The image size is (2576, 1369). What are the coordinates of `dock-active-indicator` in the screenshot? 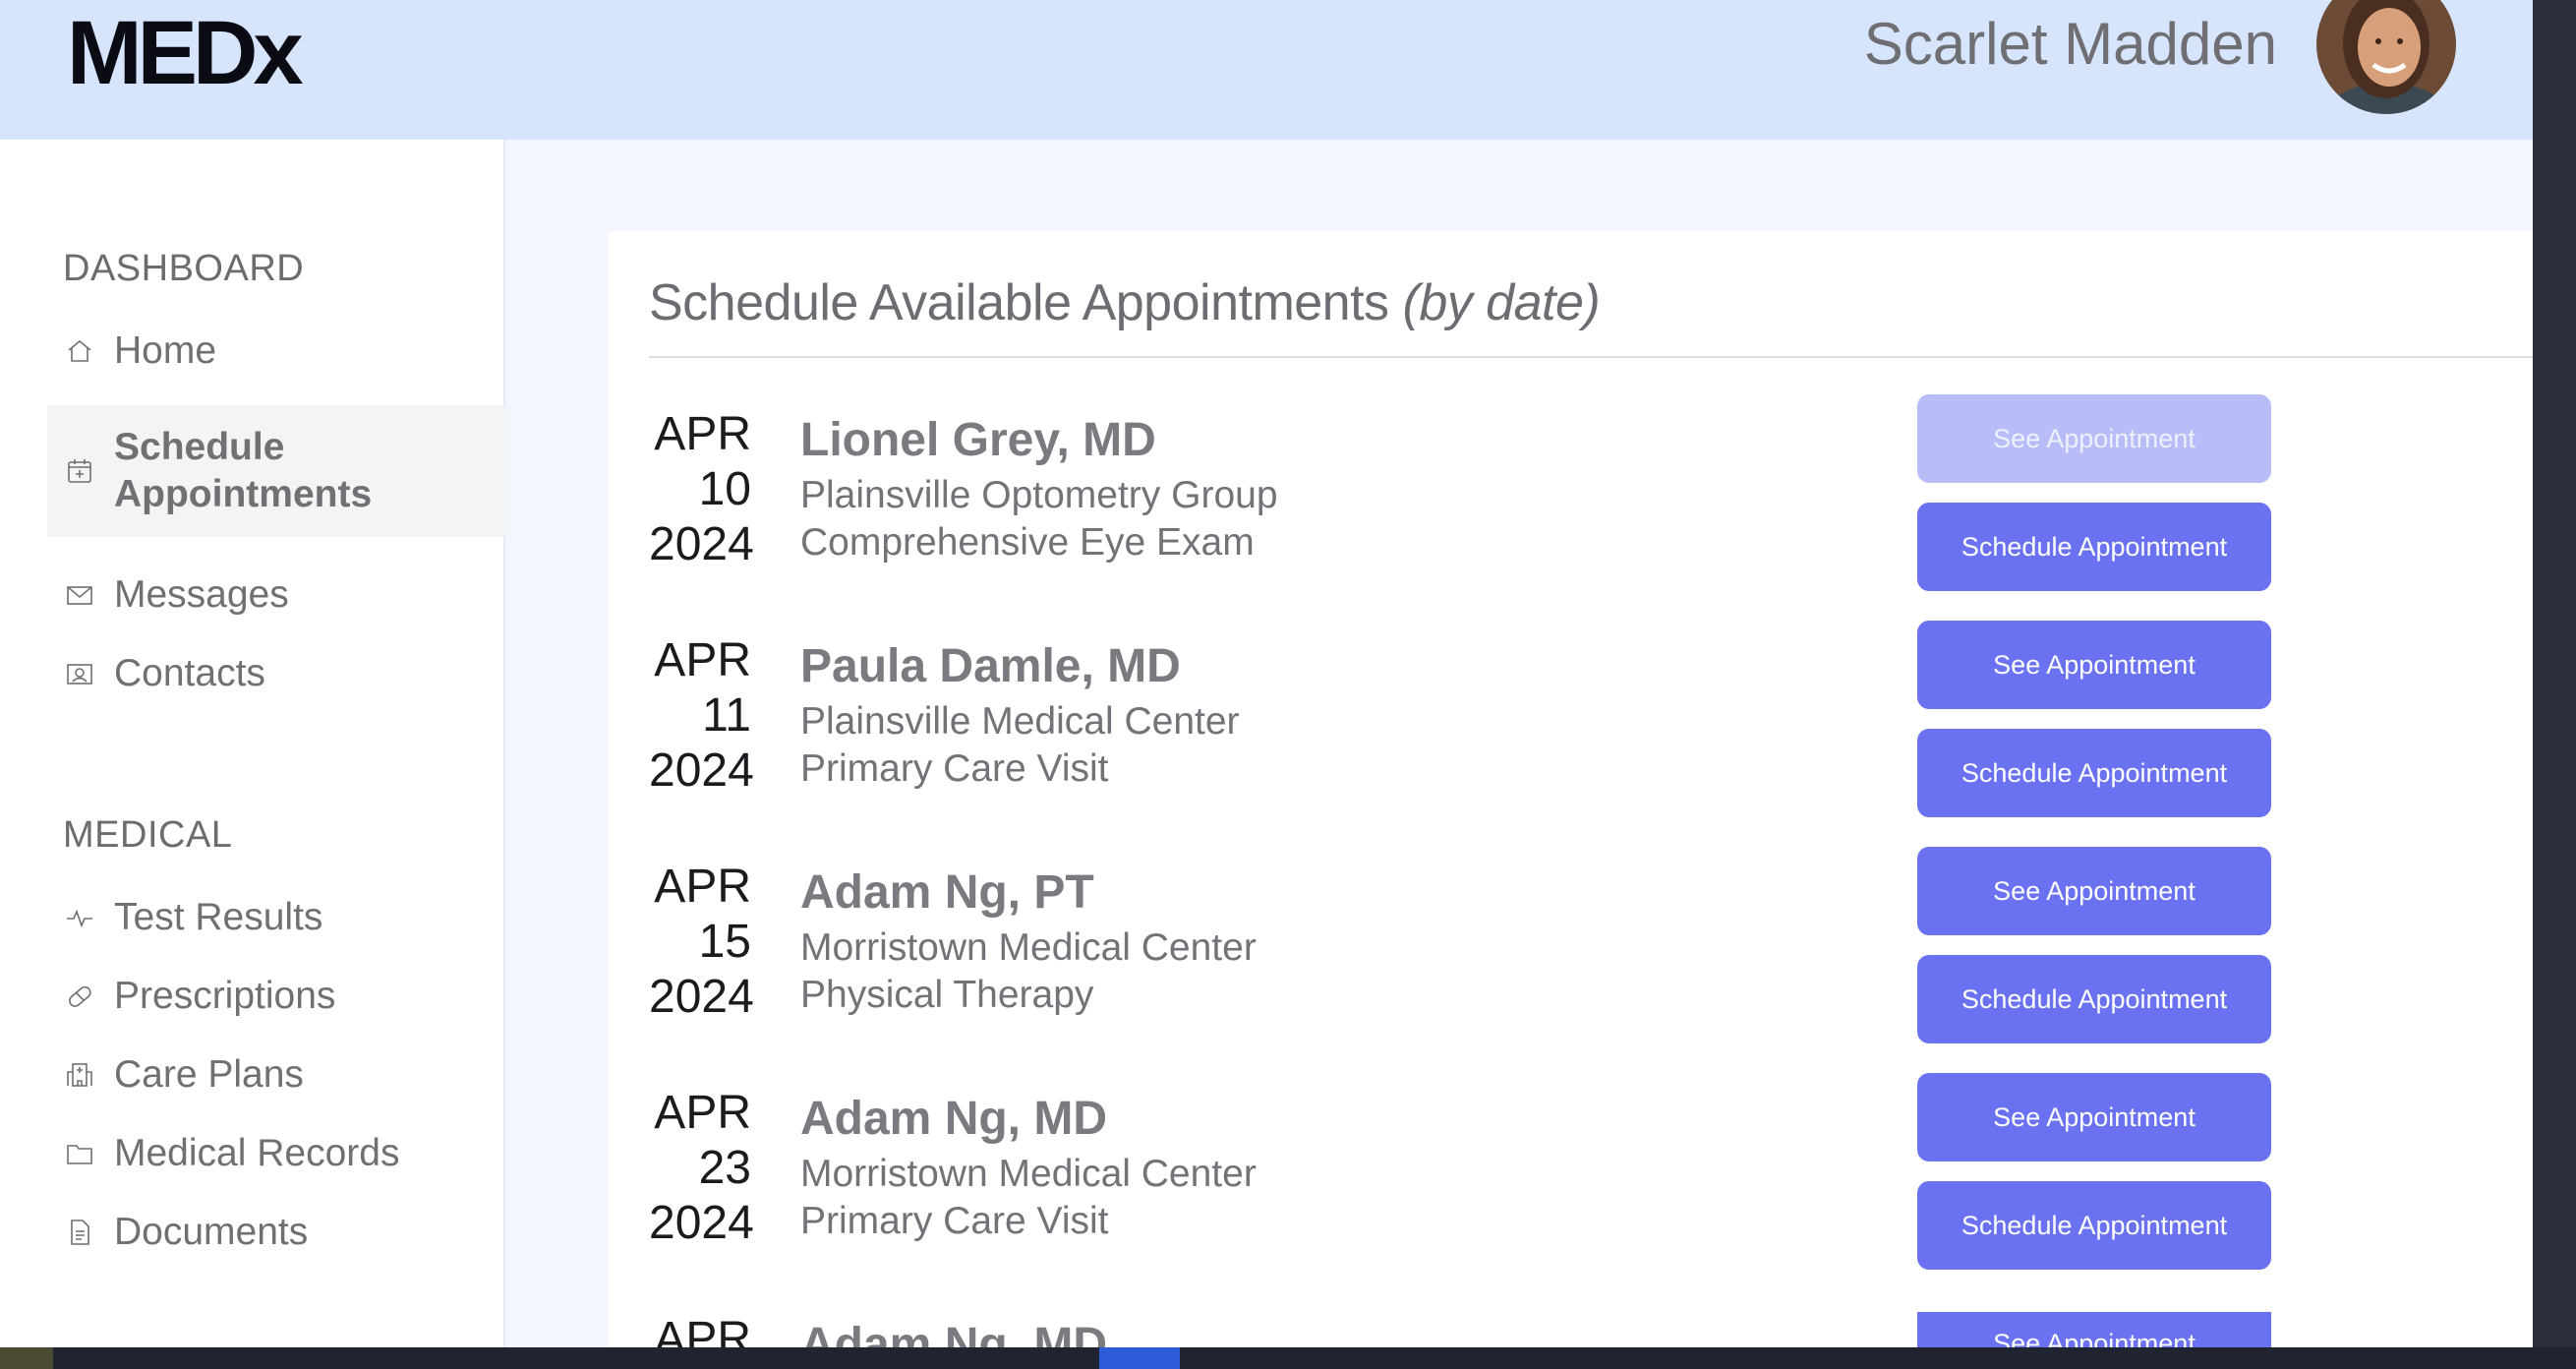 It's located at (1139, 1358).